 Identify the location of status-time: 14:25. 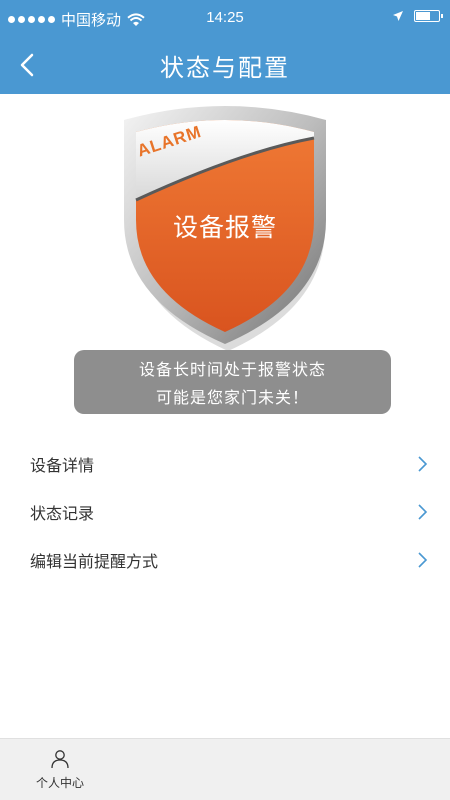
(225, 17).